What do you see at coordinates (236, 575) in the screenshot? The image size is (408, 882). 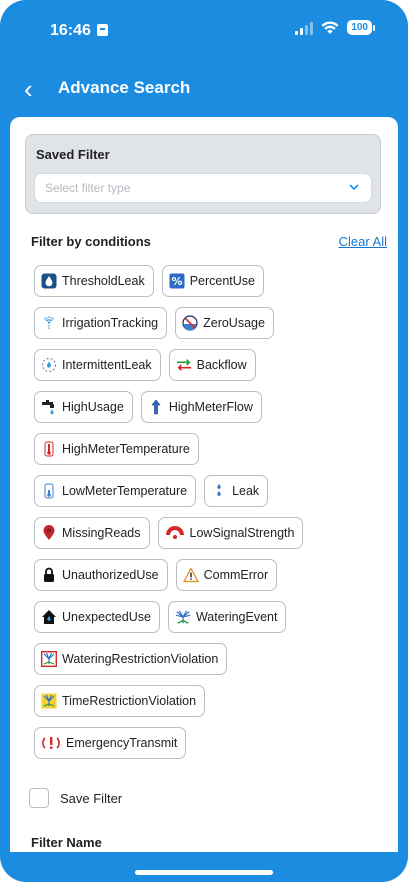 I see `chip-label: CommError` at bounding box center [236, 575].